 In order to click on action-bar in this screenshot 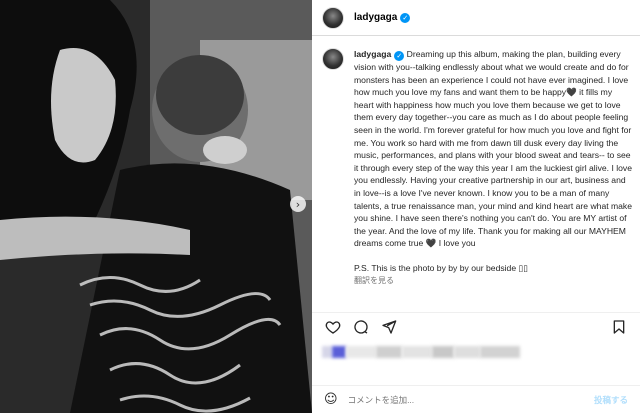, I will do `click(476, 326)`.